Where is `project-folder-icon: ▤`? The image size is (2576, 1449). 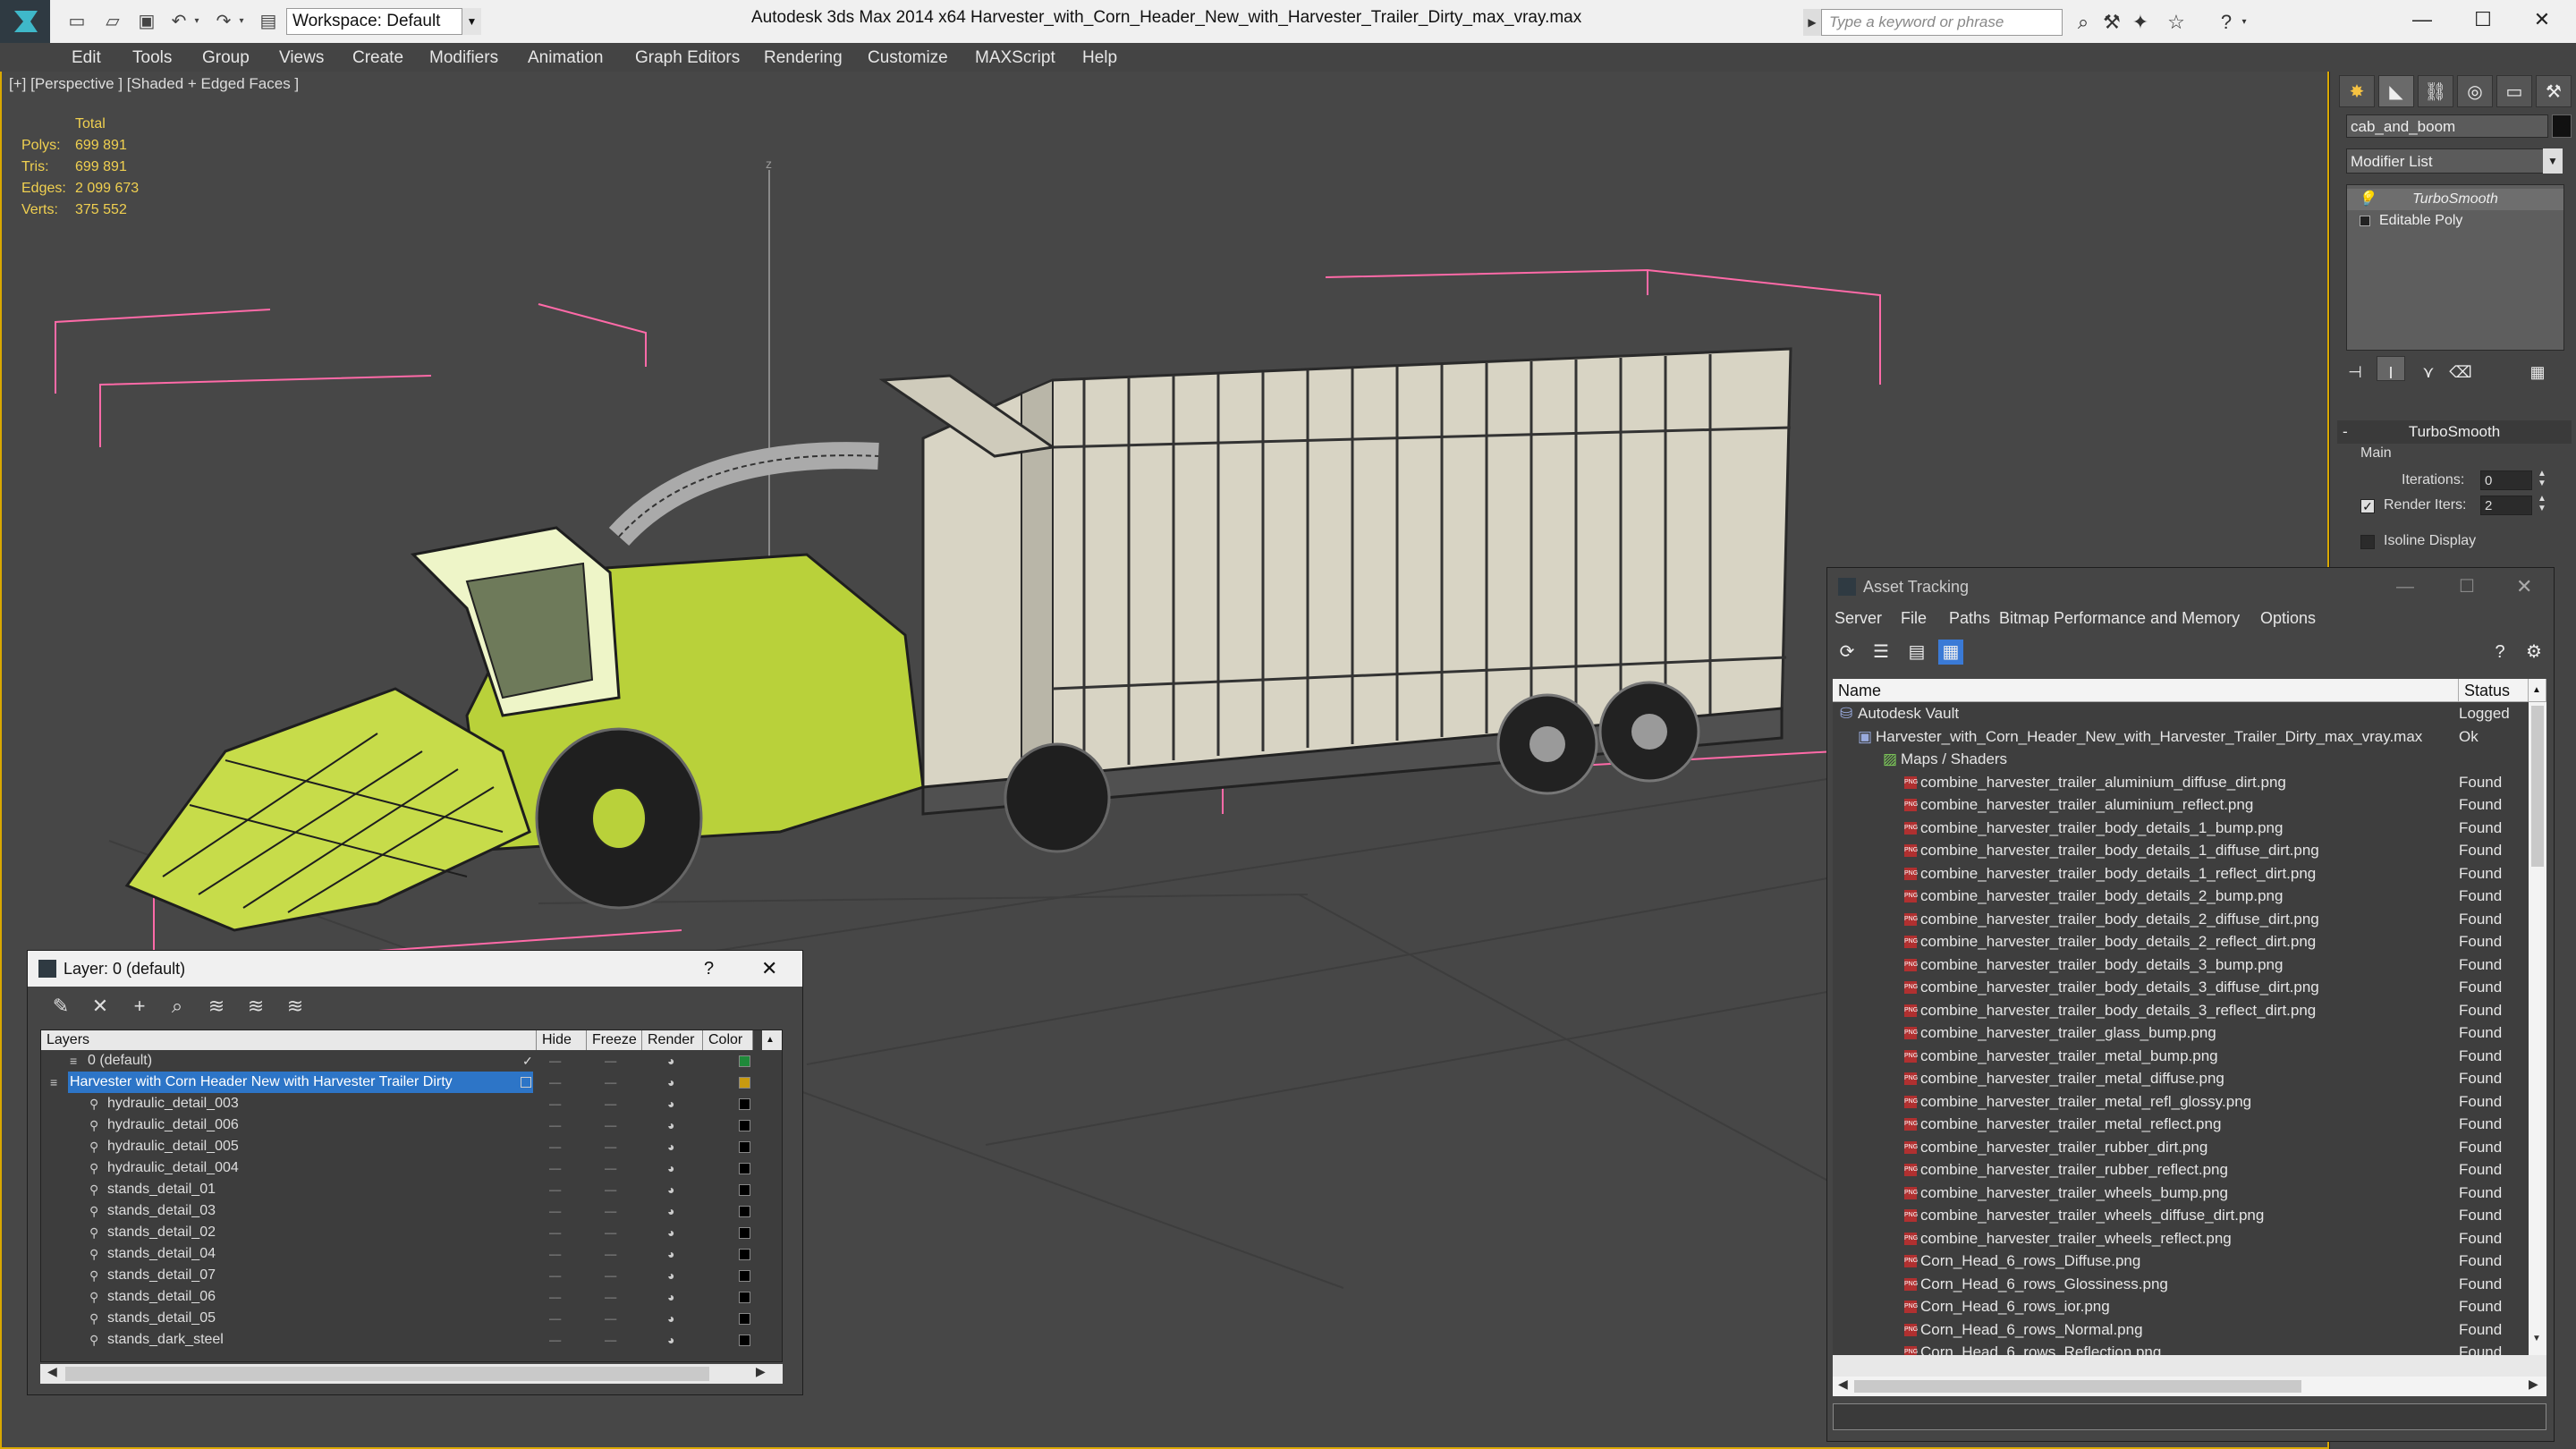
project-folder-icon: ▤ is located at coordinates (268, 21).